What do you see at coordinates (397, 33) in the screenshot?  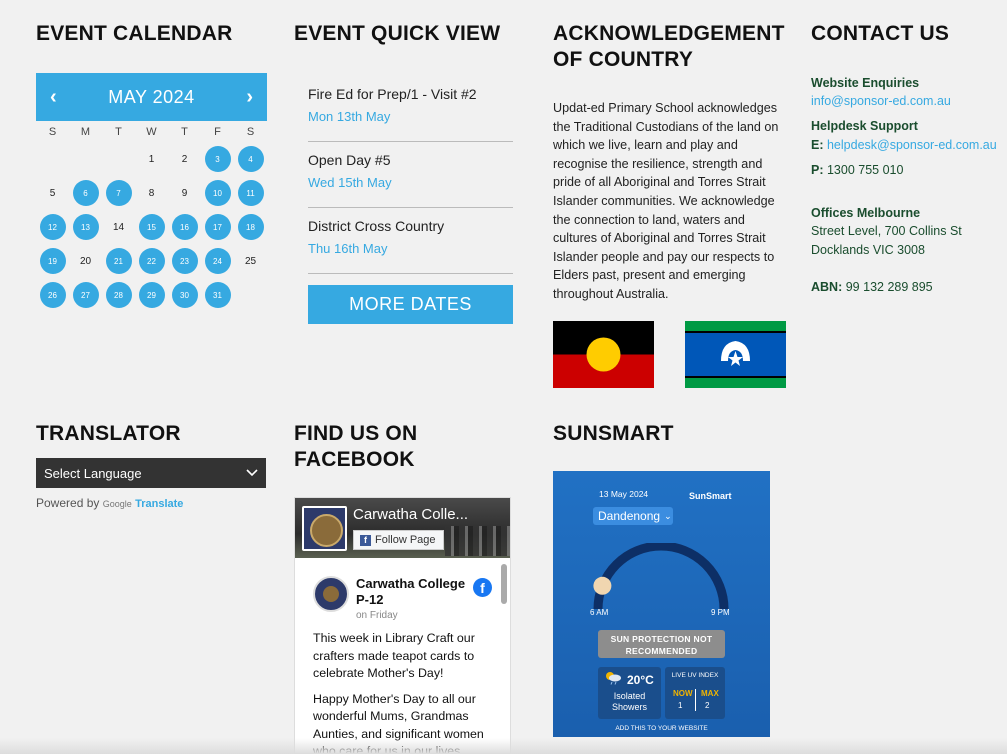 I see `quickview-heading: EVENT QUICK VIEW` at bounding box center [397, 33].